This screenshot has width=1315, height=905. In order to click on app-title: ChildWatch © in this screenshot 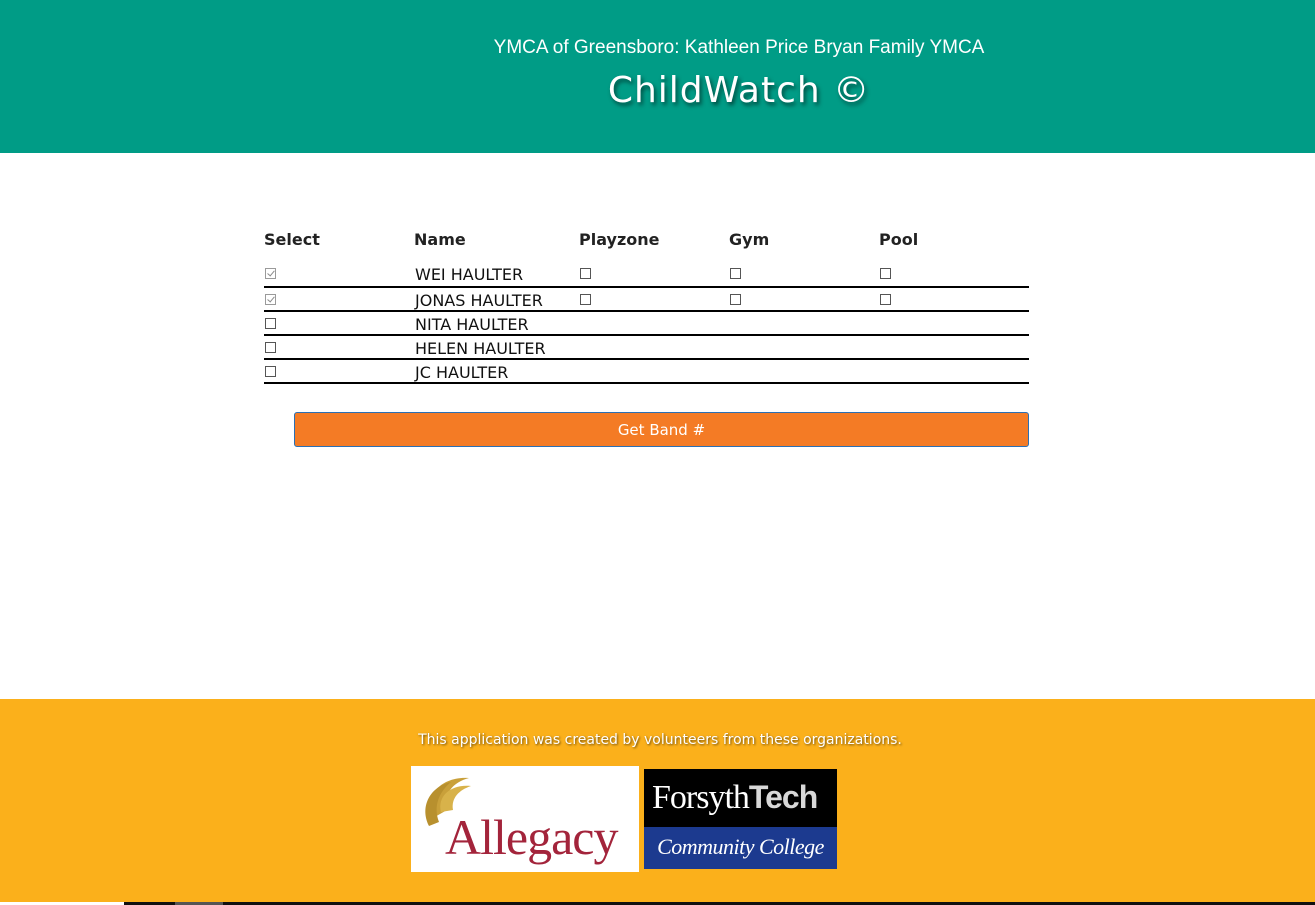, I will do `click(739, 90)`.